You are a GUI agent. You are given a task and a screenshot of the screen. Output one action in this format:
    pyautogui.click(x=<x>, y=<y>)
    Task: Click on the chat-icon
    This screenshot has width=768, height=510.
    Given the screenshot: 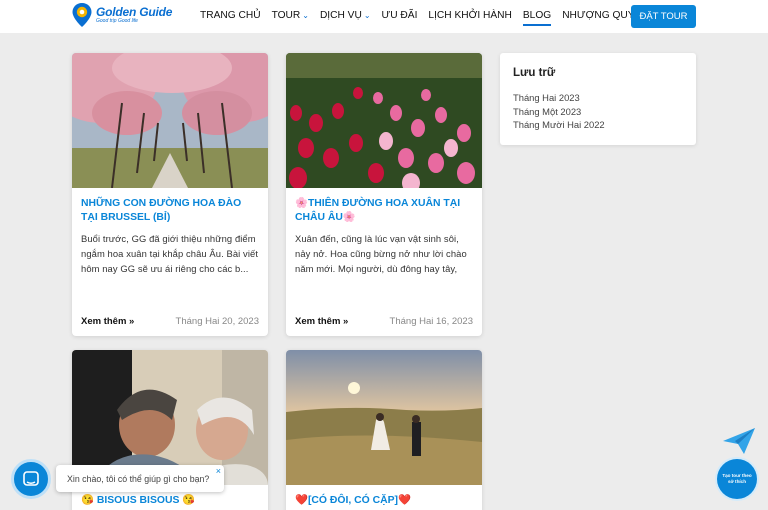 What is the action you would take?
    pyautogui.click(x=31, y=478)
    